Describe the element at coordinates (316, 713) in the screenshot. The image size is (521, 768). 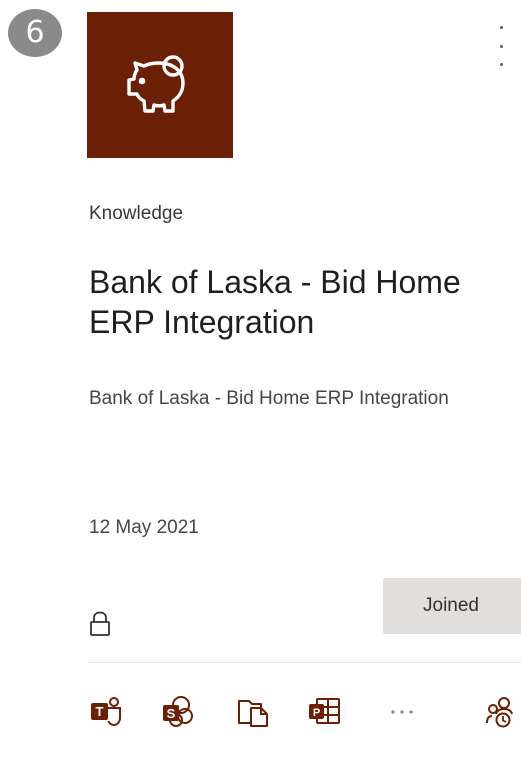
I see `svg-text: P` at that location.